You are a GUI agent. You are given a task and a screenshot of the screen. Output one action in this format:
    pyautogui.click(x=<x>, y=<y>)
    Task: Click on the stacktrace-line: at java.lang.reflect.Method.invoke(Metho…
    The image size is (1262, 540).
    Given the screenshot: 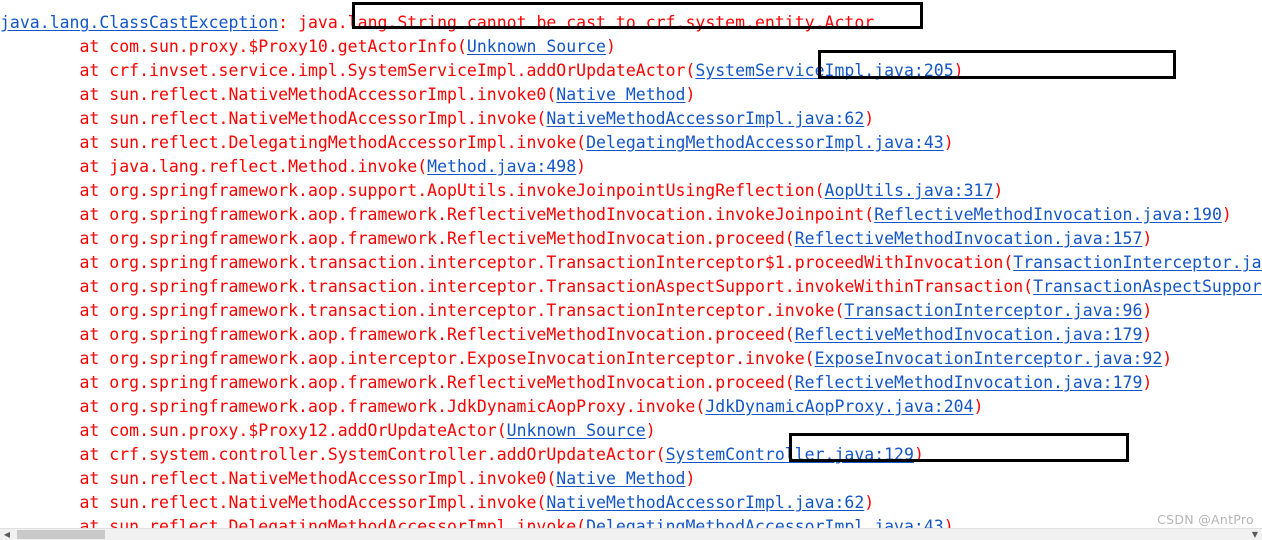 What is the action you would take?
    pyautogui.click(x=631, y=167)
    